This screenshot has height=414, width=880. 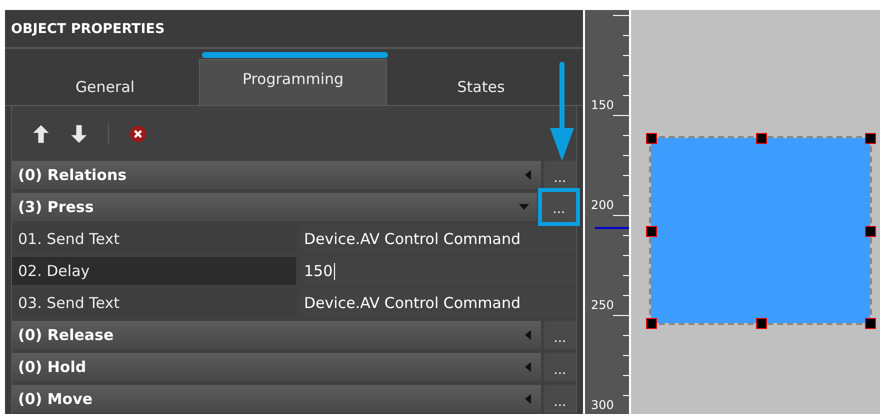 What do you see at coordinates (274, 207) in the screenshot?
I see `section-header: (3) Press` at bounding box center [274, 207].